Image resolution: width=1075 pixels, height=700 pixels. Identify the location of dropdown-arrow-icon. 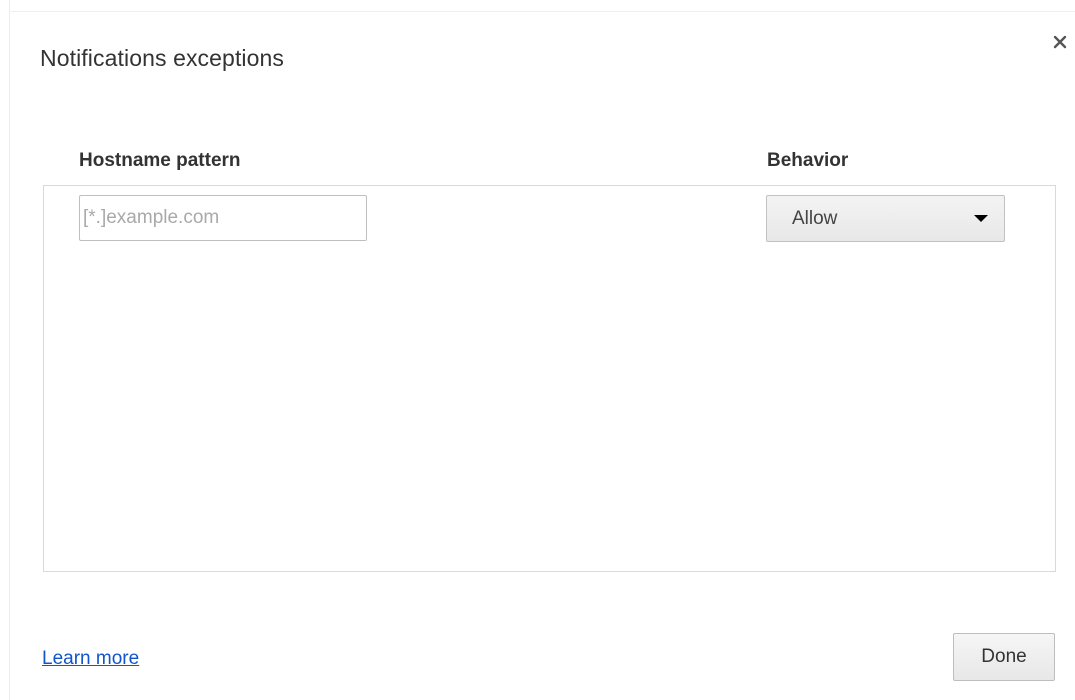
(981, 218).